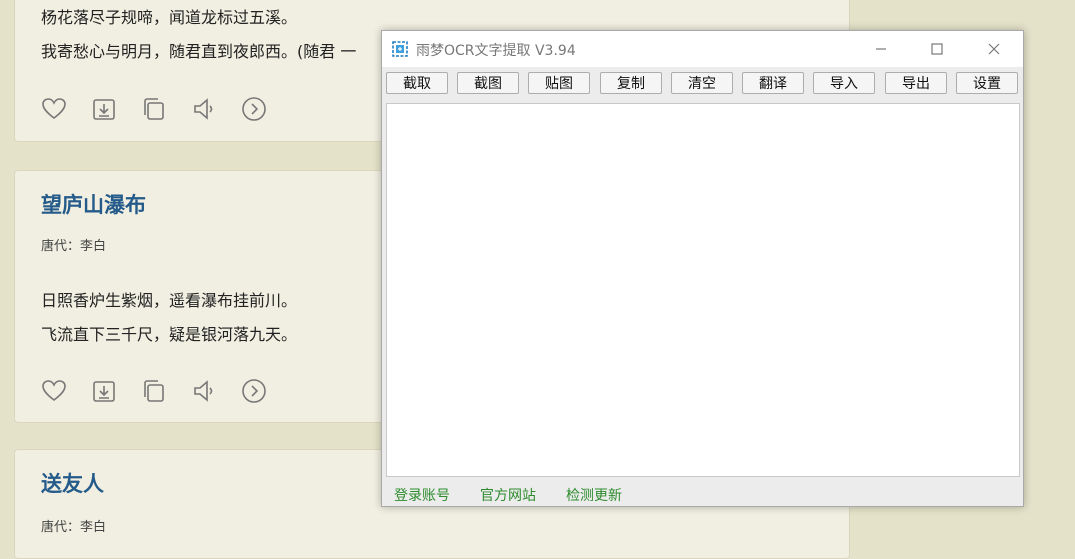 The width and height of the screenshot is (1075, 559). What do you see at coordinates (496, 51) in the screenshot?
I see `window-title: 雨梦OCR文字提取 V3.94` at bounding box center [496, 51].